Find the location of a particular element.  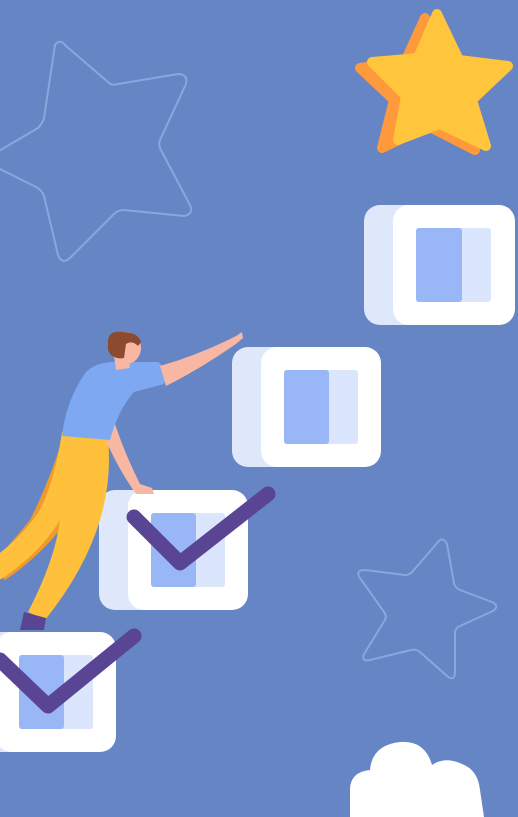

shirt is located at coordinates (114, 400).